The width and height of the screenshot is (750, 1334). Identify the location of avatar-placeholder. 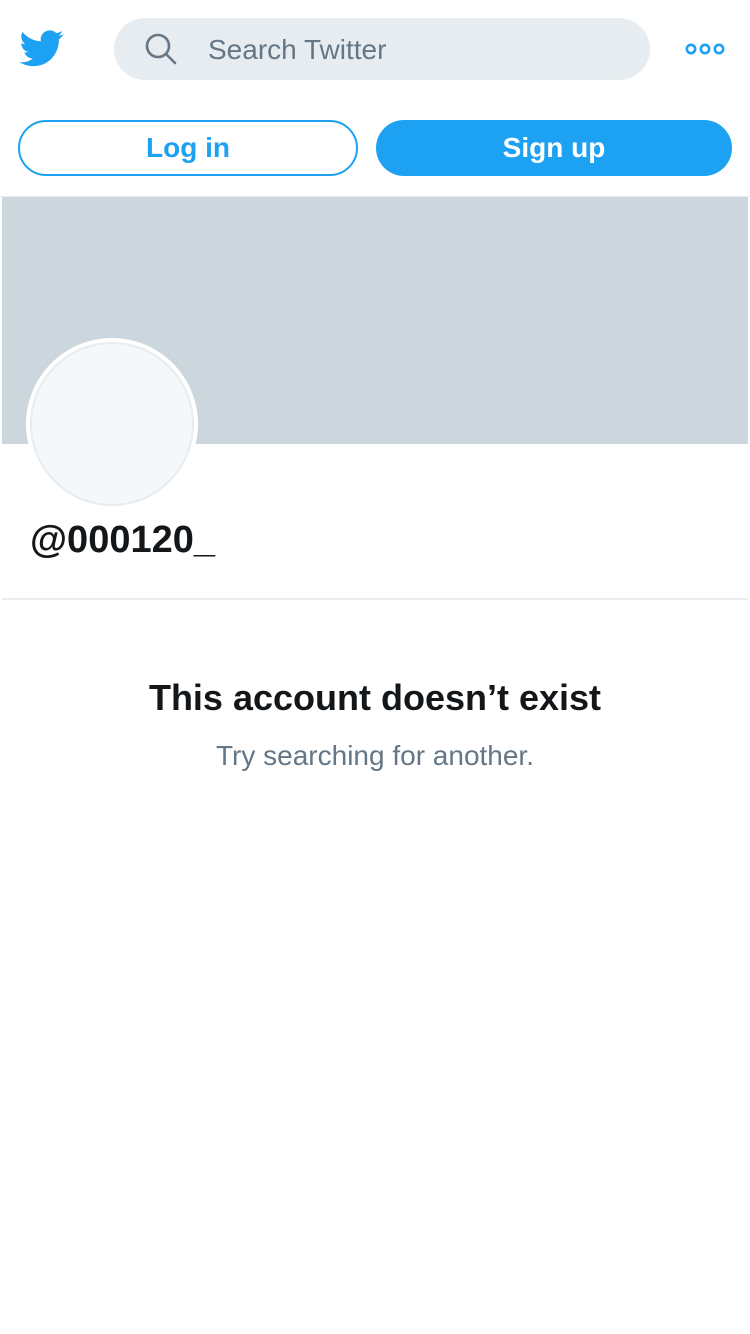
(112, 424).